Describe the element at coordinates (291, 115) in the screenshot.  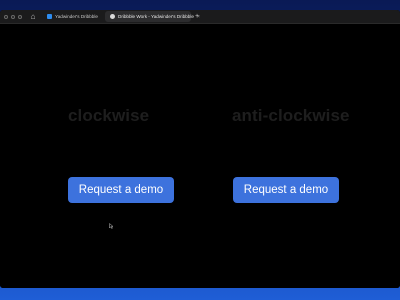
I see `anti-clockwise-heading: anti-clockwise` at that location.